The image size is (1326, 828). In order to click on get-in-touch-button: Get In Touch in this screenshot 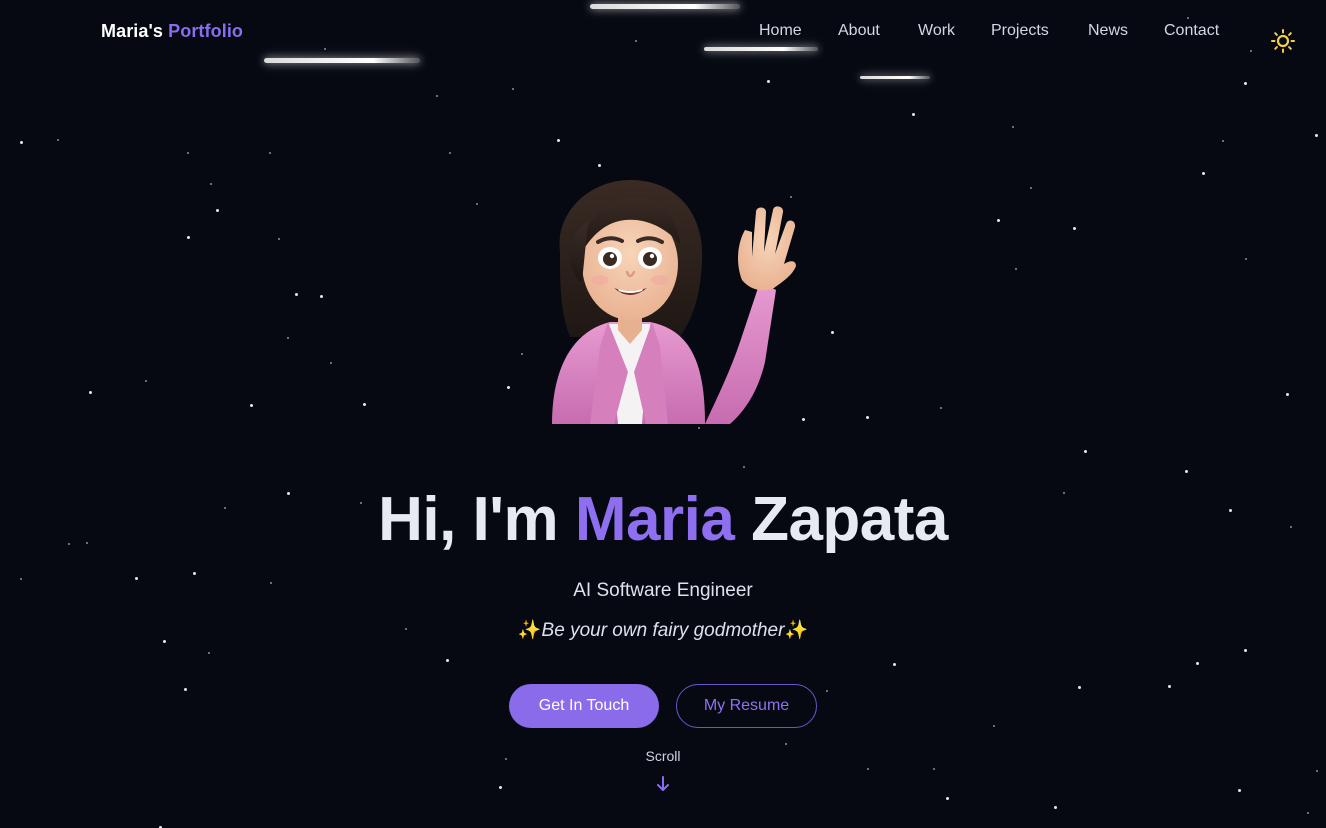, I will do `click(584, 706)`.